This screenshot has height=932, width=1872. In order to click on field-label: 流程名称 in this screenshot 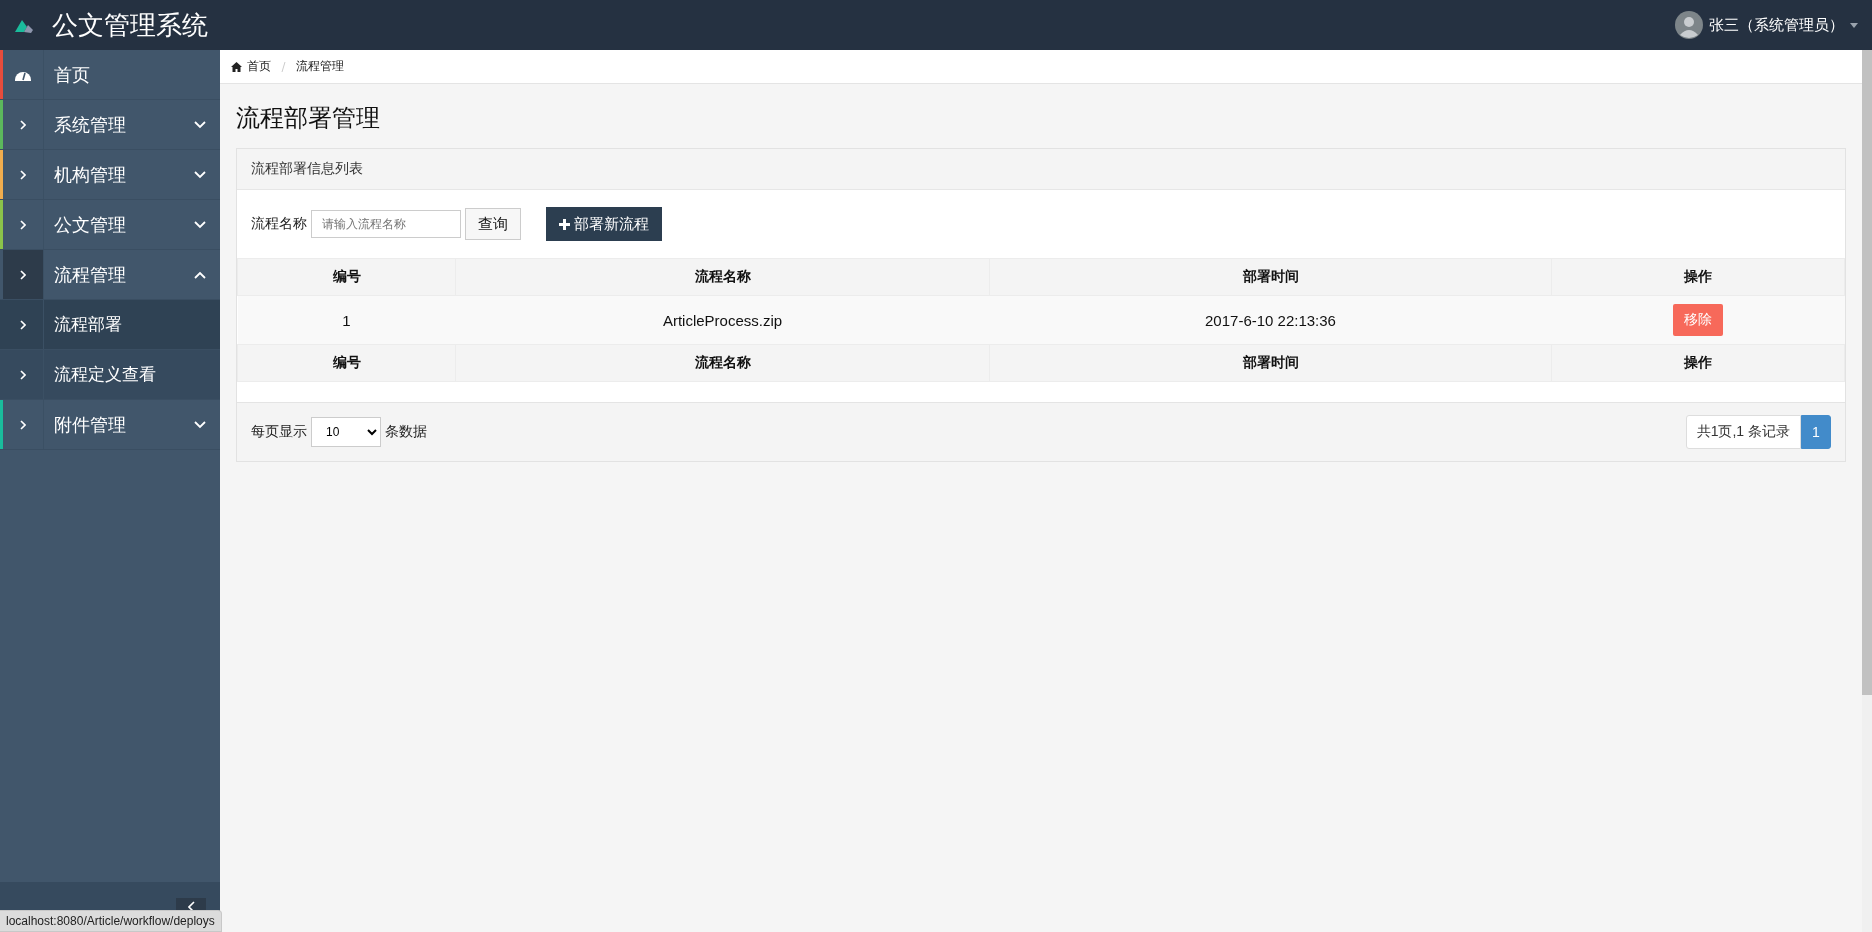, I will do `click(279, 224)`.